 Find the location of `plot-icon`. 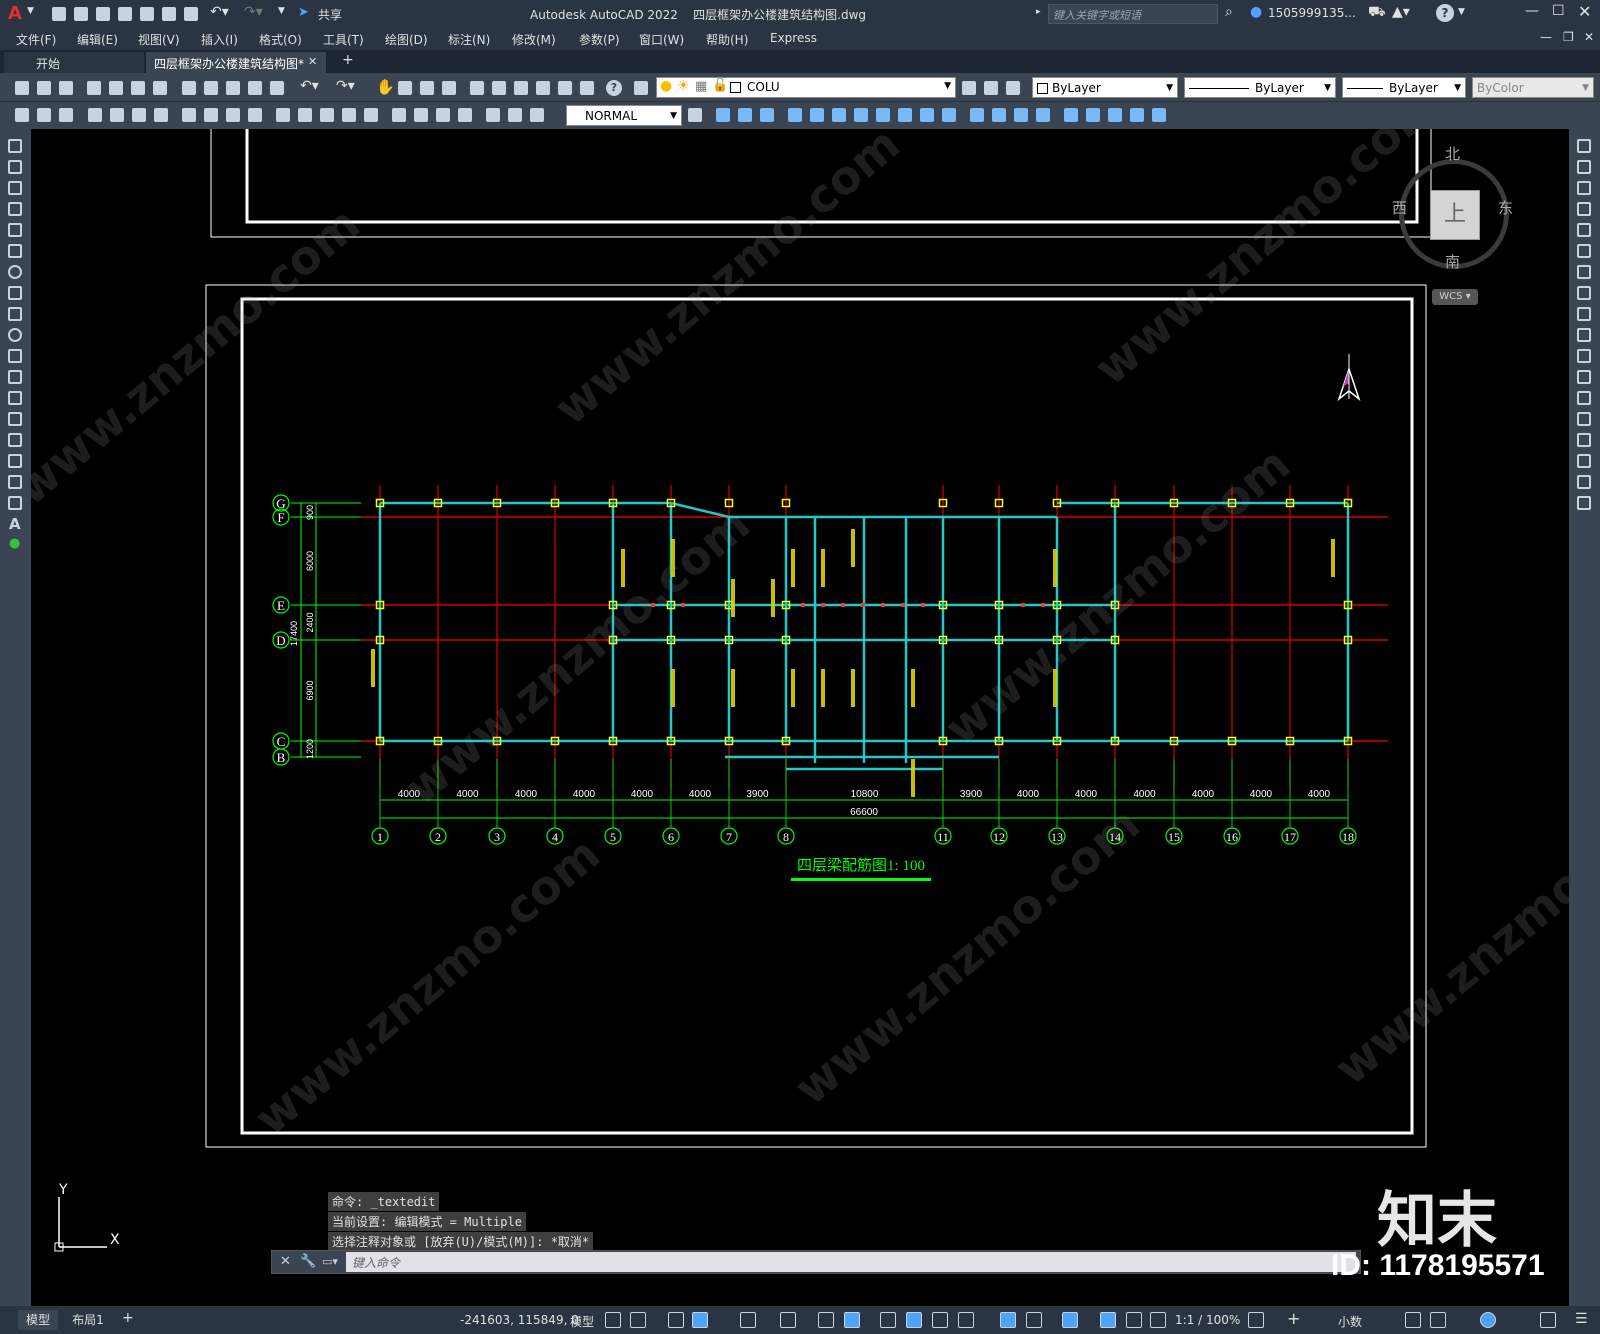

plot-icon is located at coordinates (191, 14).